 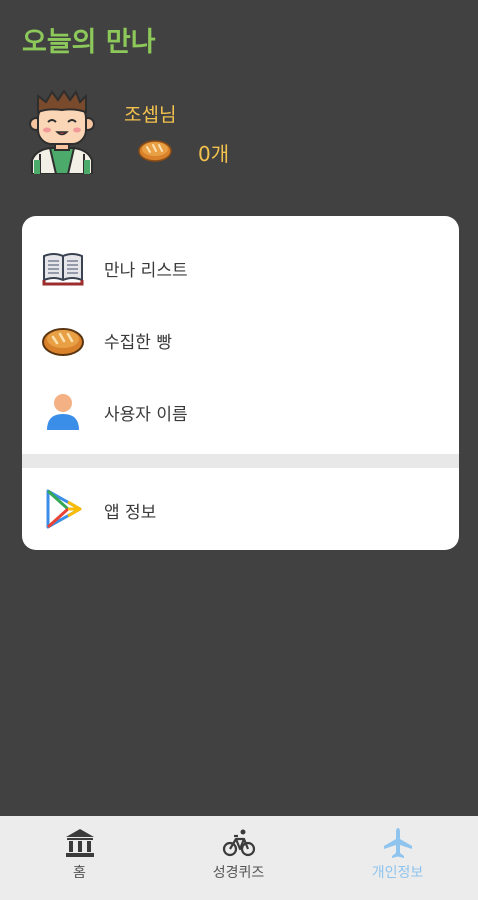 I want to click on tab-home: 홈, so click(x=79, y=858).